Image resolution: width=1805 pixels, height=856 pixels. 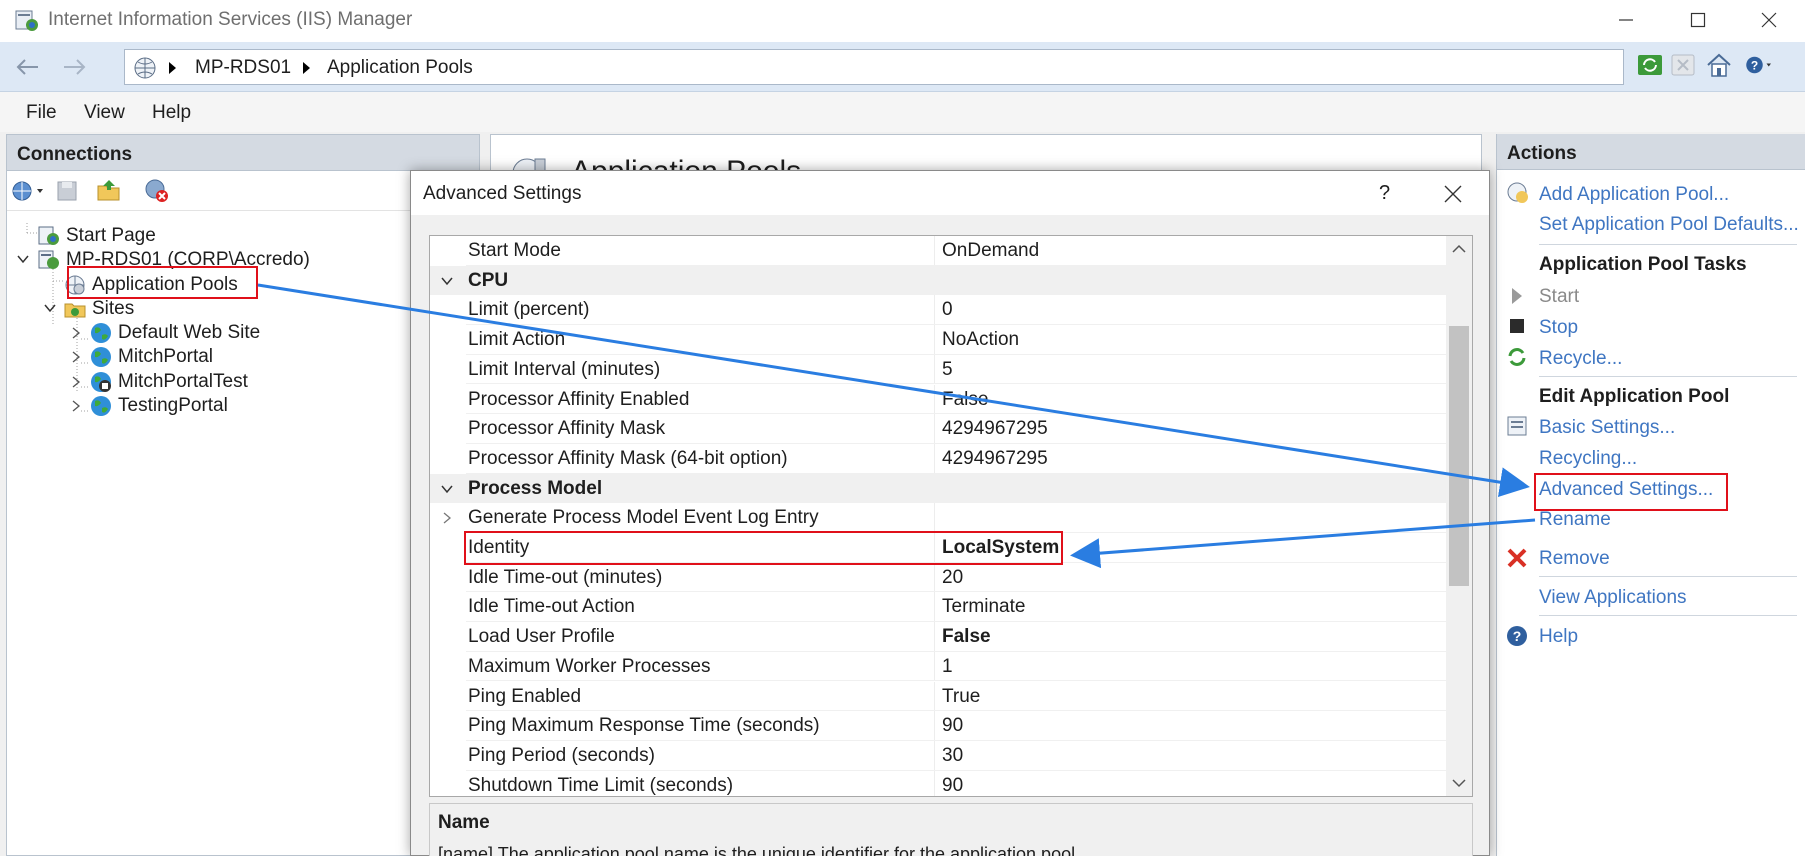 What do you see at coordinates (171, 113) in the screenshot?
I see `menu-help: Help` at bounding box center [171, 113].